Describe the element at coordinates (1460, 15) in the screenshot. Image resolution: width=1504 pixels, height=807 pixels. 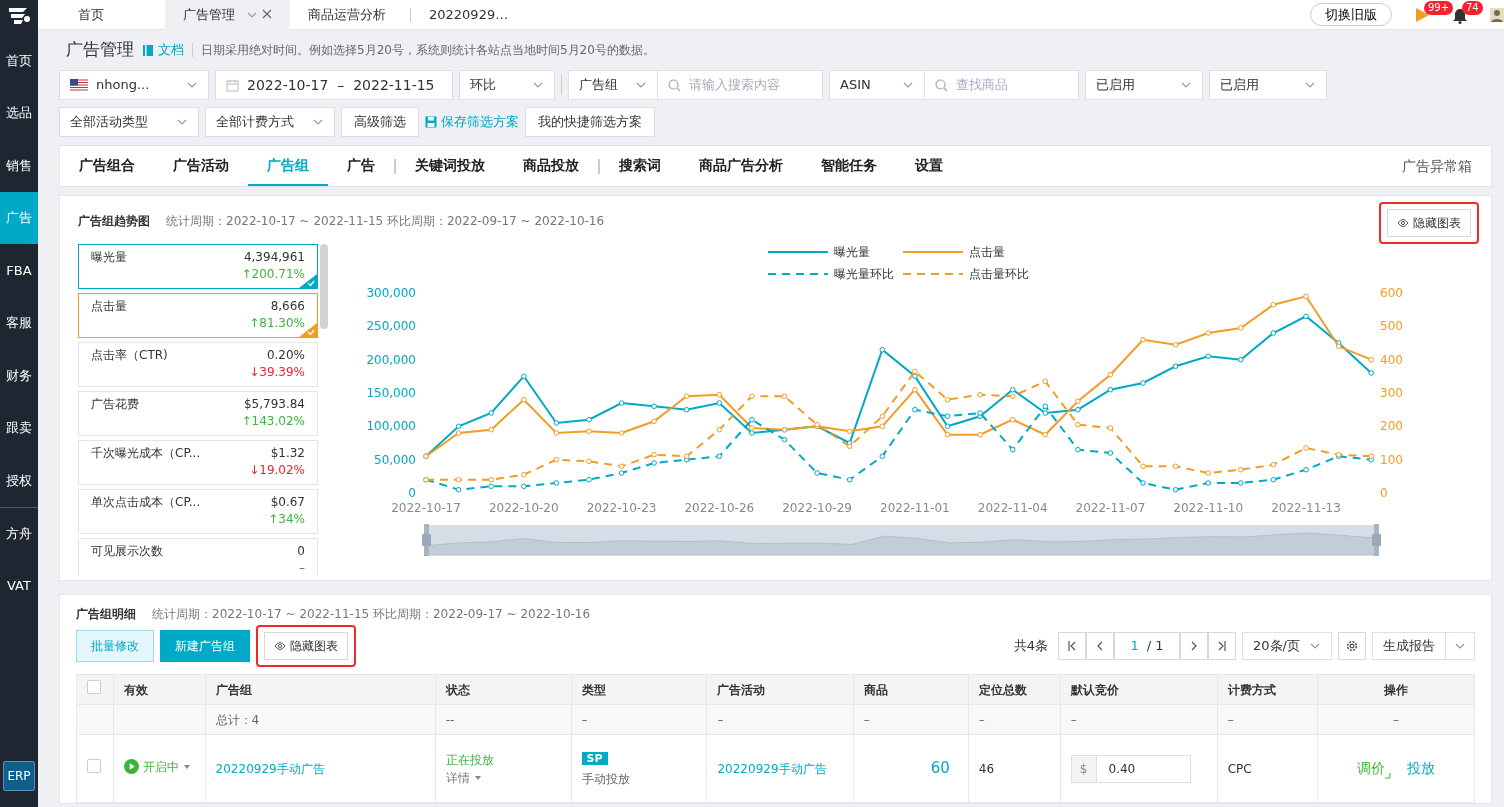
I see `bell-icon` at that location.